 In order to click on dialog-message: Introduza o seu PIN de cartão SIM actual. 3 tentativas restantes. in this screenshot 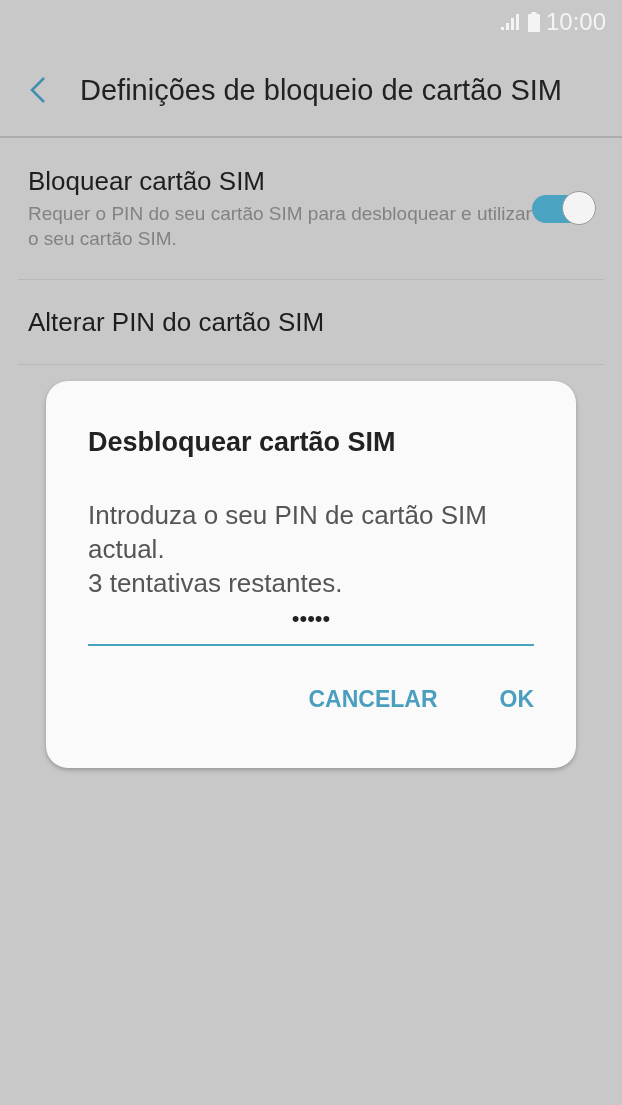, I will do `click(288, 549)`.